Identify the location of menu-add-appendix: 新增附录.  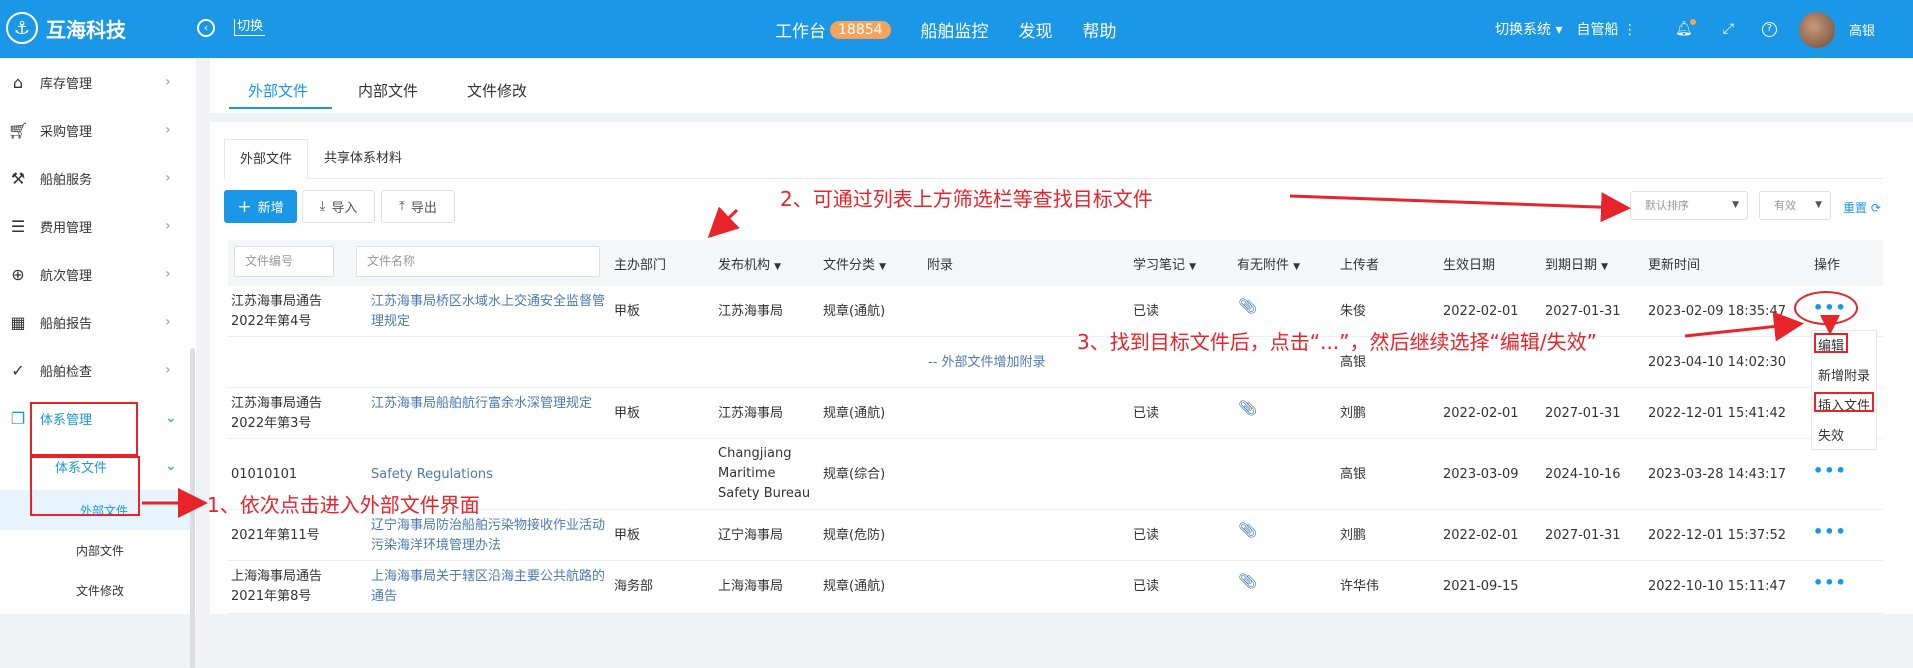
(1844, 374).